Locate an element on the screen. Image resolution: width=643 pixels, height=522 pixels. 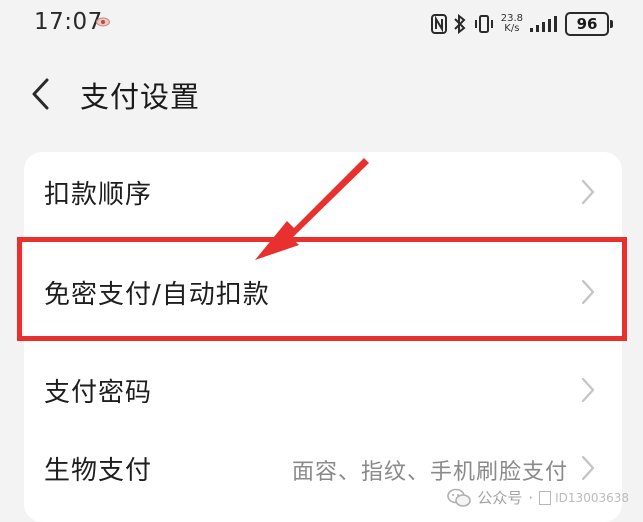
watermark-source: 公众号 is located at coordinates (500, 498).